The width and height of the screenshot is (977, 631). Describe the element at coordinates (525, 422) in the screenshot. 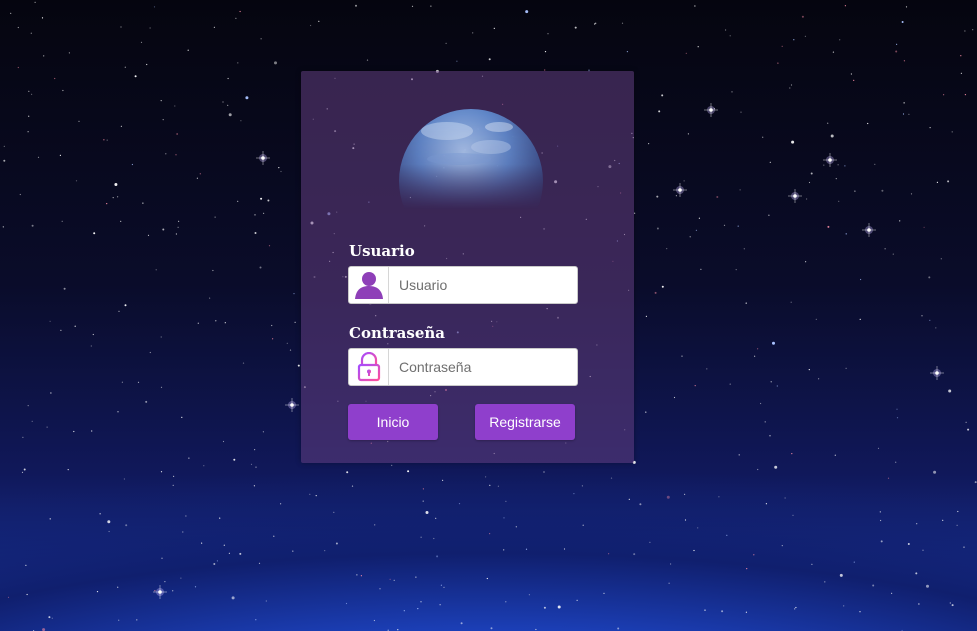

I see `register-button: Registrarse` at that location.